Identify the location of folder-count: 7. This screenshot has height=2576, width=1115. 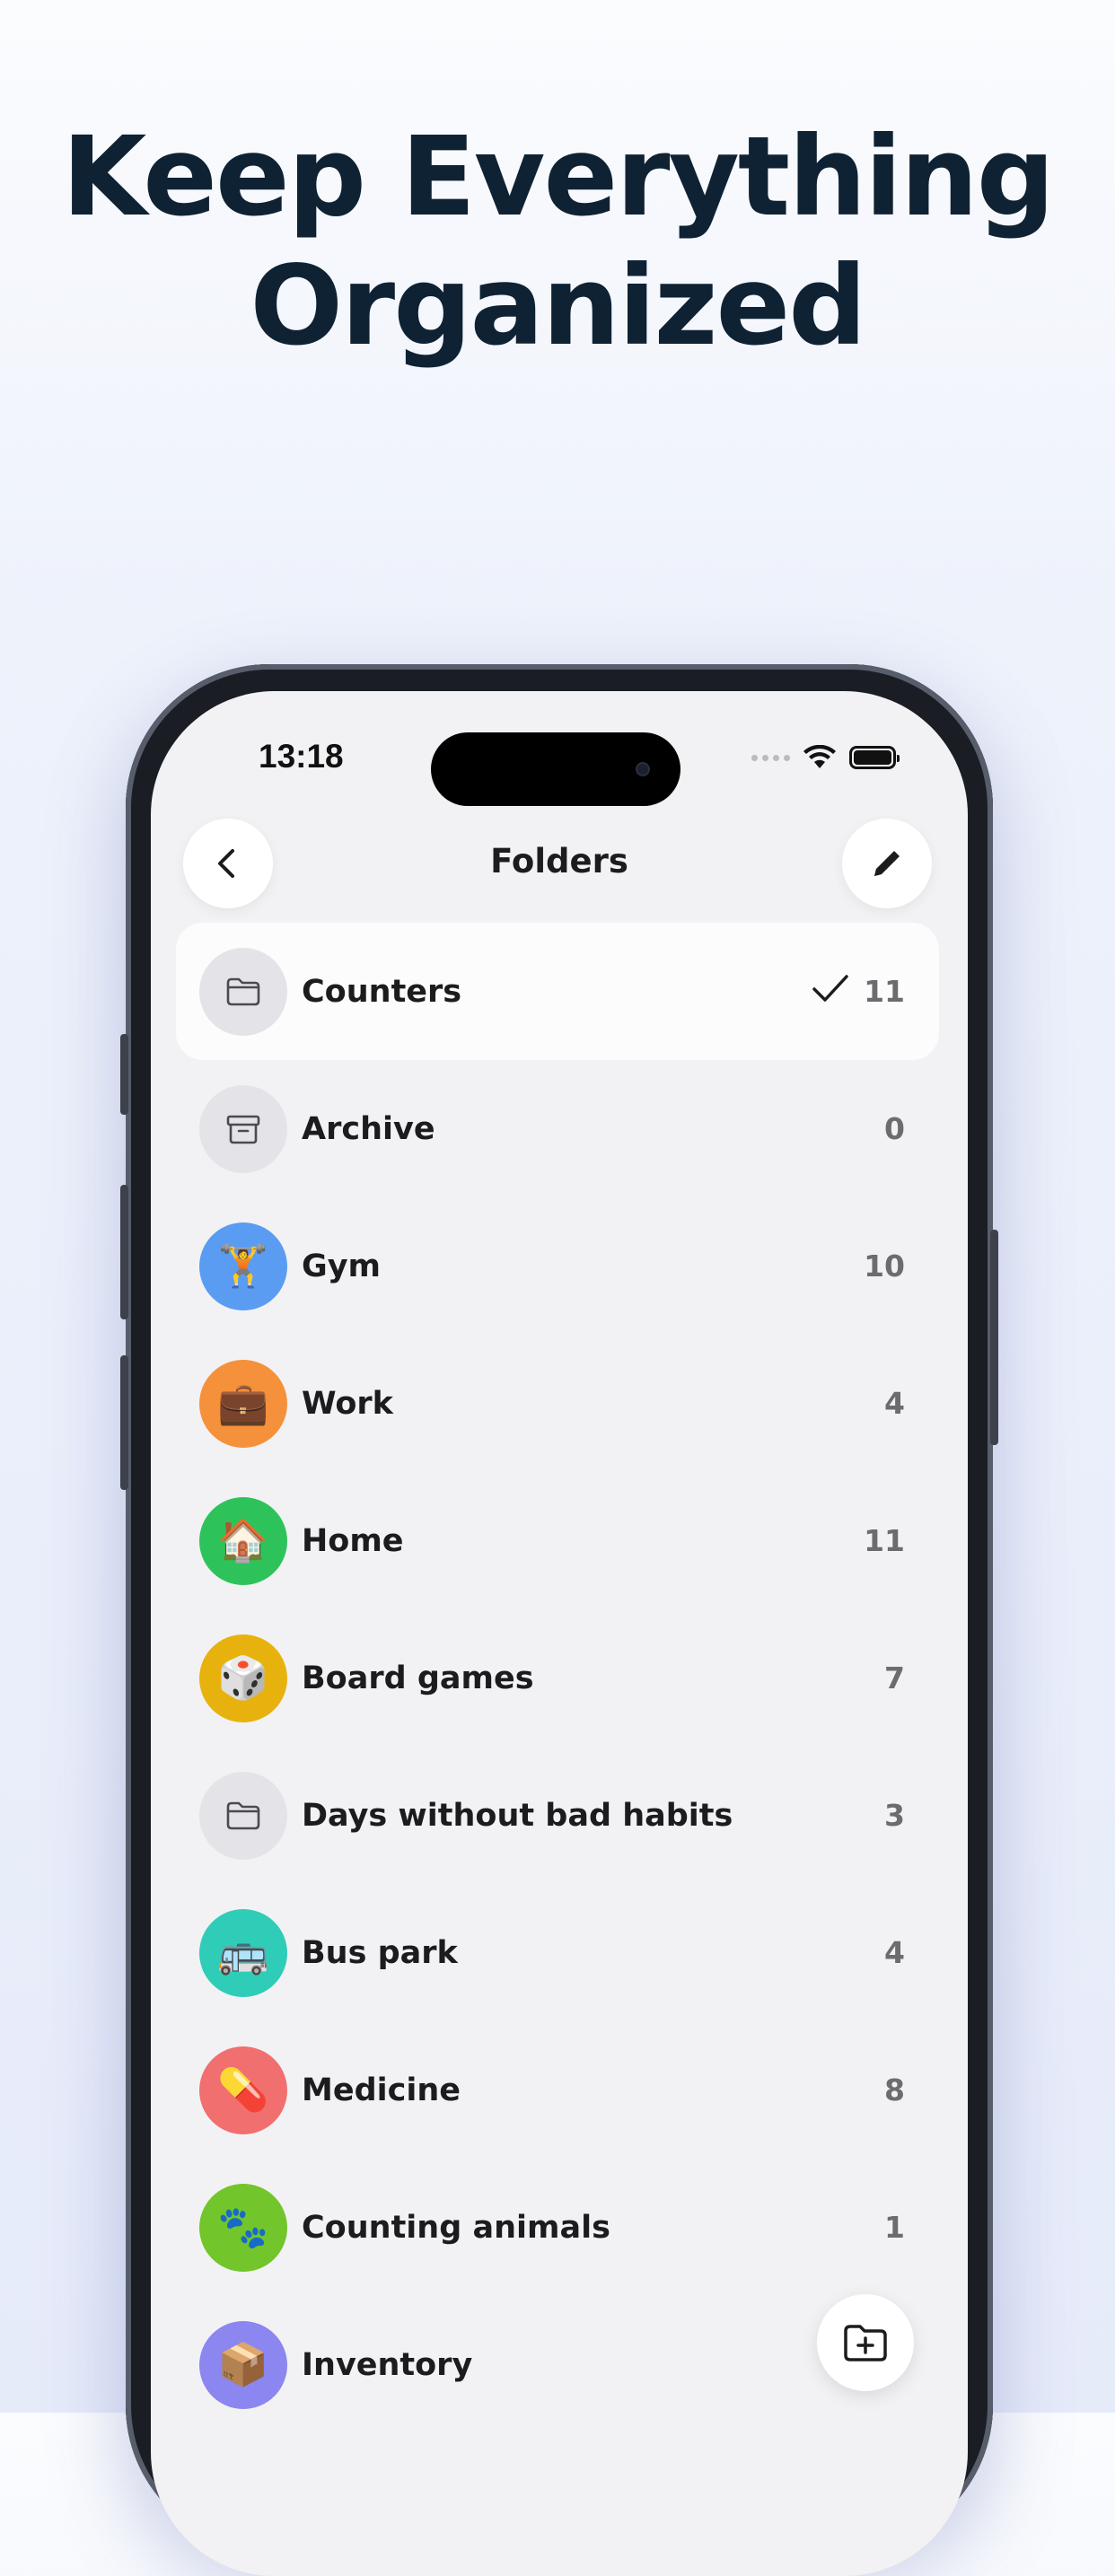
(895, 1677).